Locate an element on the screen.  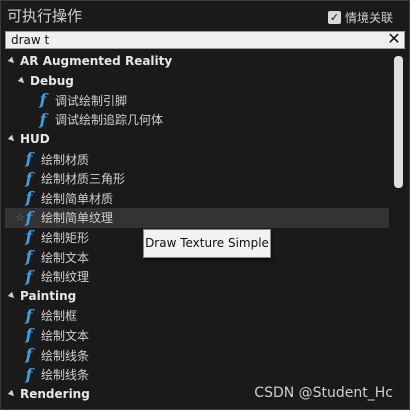
tree-category: Painting is located at coordinates (197, 296).